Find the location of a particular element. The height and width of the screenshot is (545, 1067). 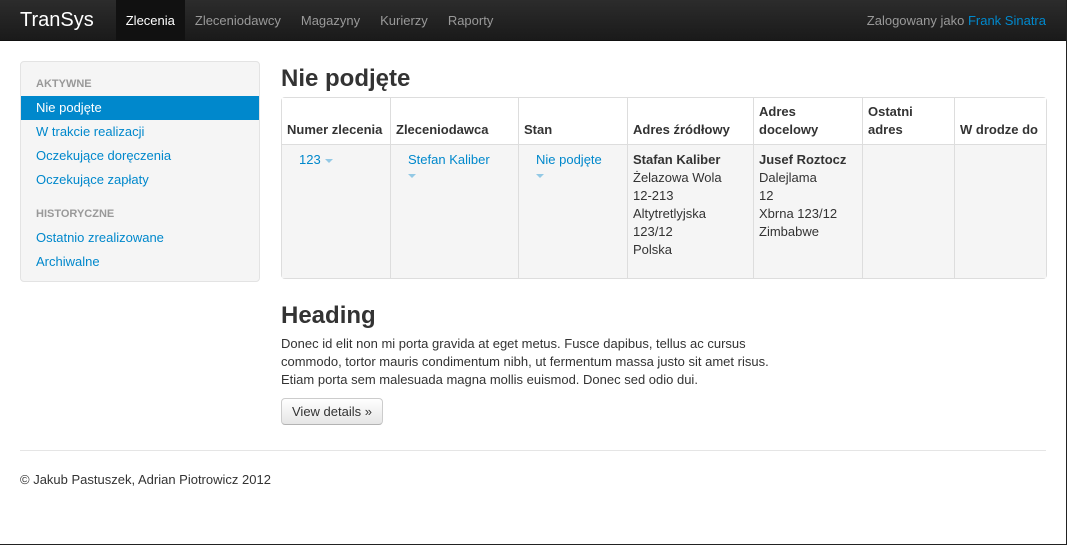

column-header-status: Stan is located at coordinates (572, 121).